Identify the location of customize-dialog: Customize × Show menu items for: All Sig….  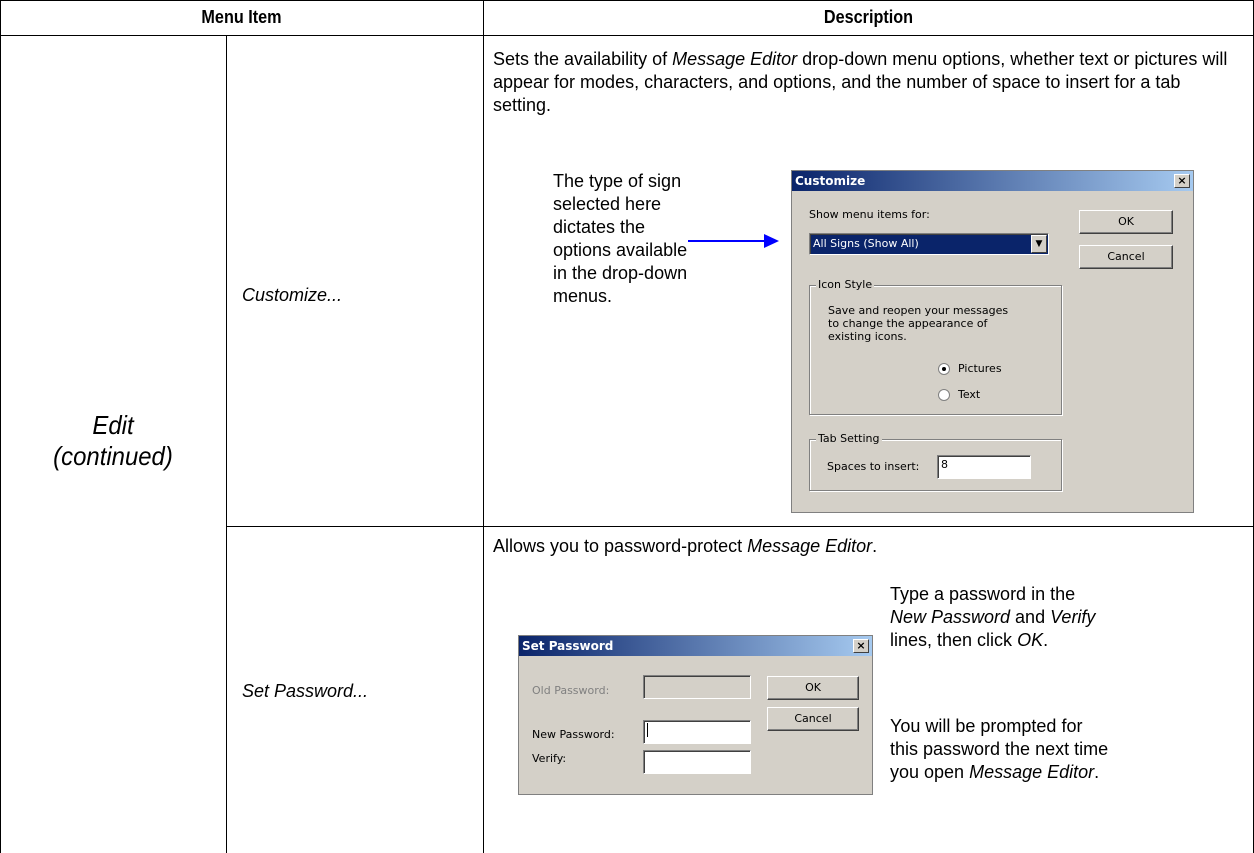
(992, 341).